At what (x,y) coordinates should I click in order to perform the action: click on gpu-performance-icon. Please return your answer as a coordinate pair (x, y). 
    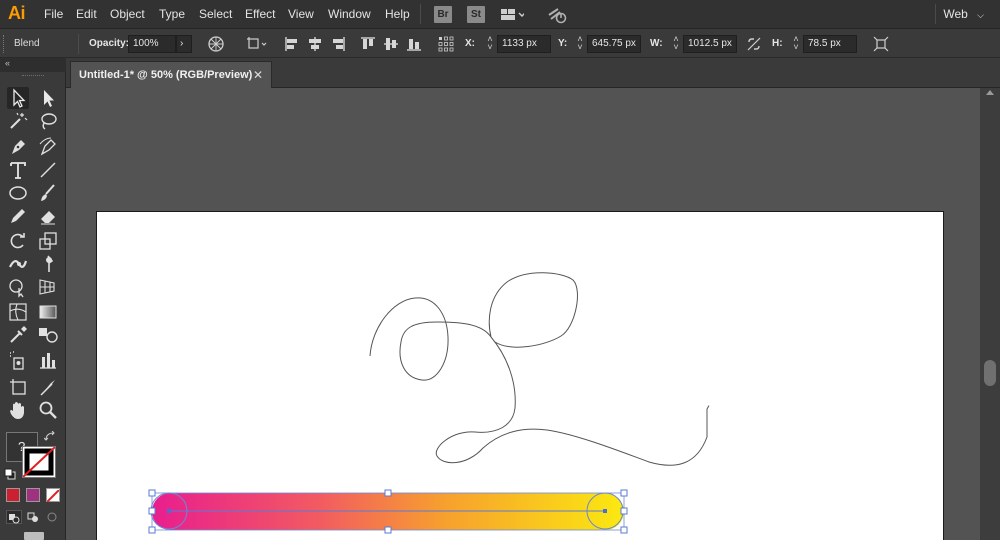
    Looking at the image, I should click on (557, 15).